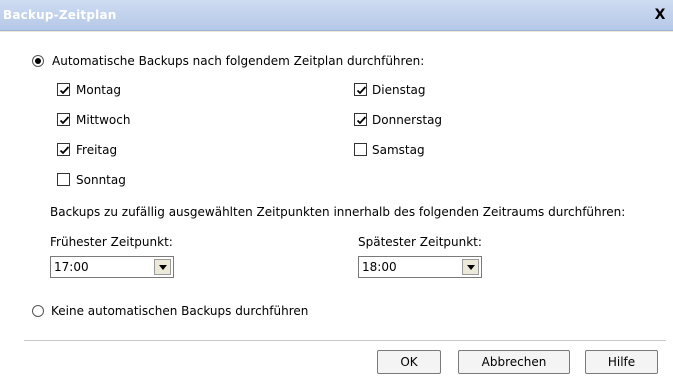 Image resolution: width=673 pixels, height=383 pixels. Describe the element at coordinates (336, 15) in the screenshot. I see `title-bar: Backup-Zeitplan X` at that location.